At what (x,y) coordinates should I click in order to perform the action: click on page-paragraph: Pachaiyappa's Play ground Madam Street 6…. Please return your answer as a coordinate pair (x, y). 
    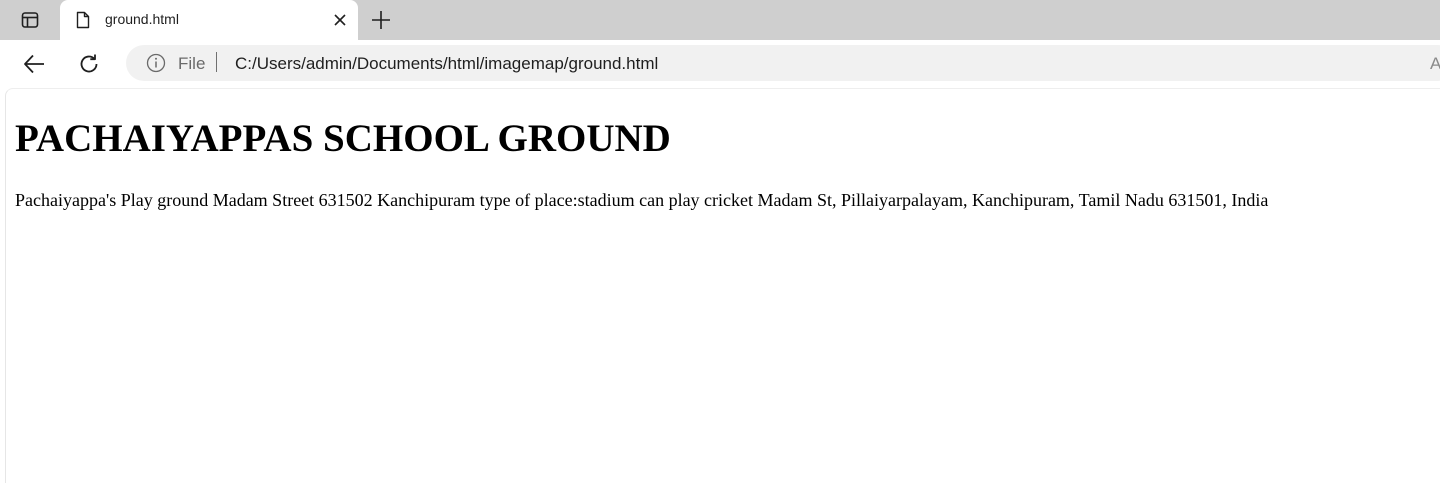
    Looking at the image, I should click on (642, 200).